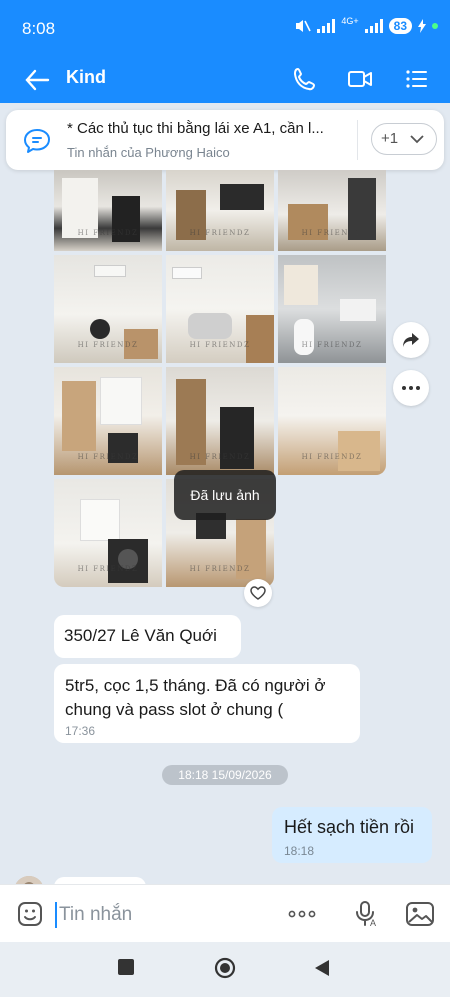 The height and width of the screenshot is (997, 450). I want to click on video-call-icon, so click(360, 79).